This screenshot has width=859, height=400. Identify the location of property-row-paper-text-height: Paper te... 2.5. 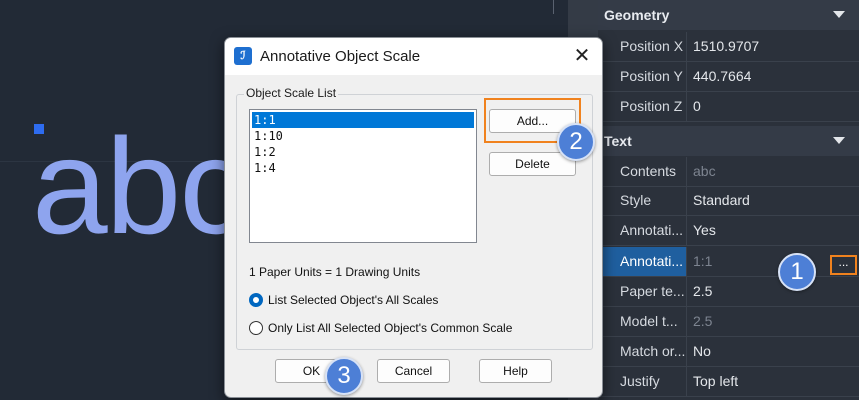
(728, 292).